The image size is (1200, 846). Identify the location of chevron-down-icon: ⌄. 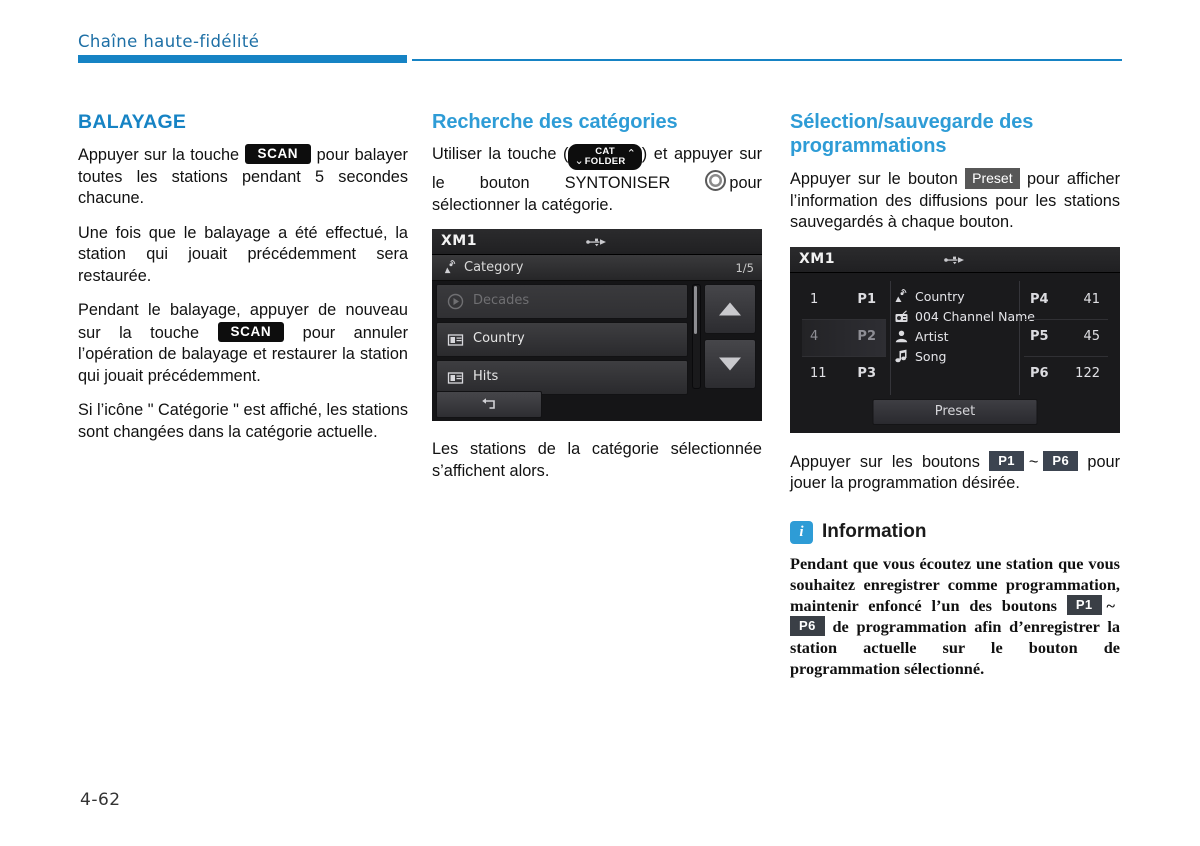
(579, 161).